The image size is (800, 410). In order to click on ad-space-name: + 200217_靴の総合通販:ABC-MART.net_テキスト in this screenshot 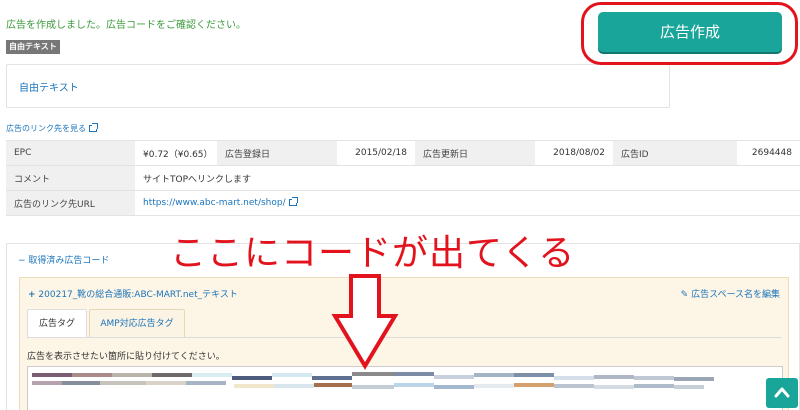, I will do `click(133, 293)`.